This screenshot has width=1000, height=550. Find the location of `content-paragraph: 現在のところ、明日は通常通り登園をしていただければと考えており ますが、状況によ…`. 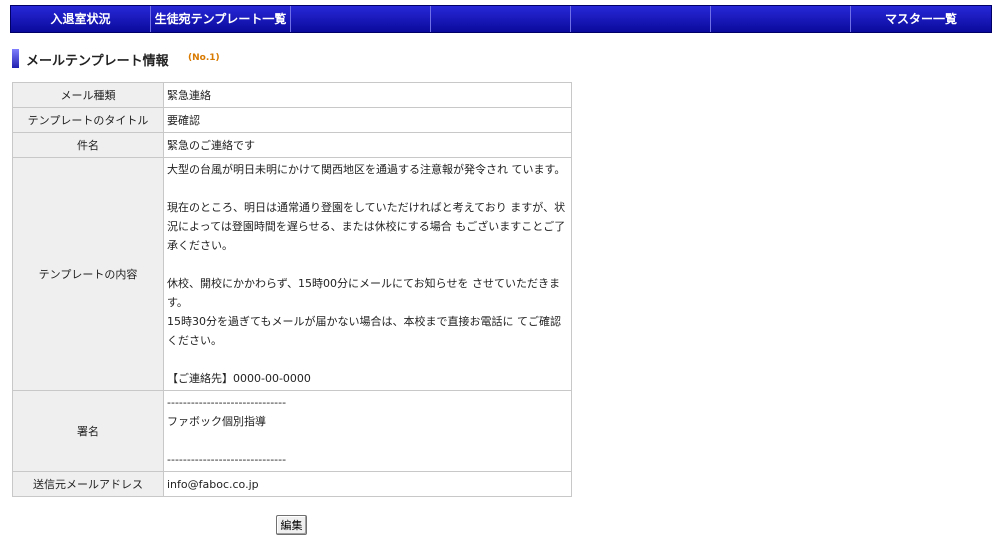

content-paragraph: 現在のところ、明日は通常通り登園をしていただければと考えており ますが、状況によ… is located at coordinates (366, 226).